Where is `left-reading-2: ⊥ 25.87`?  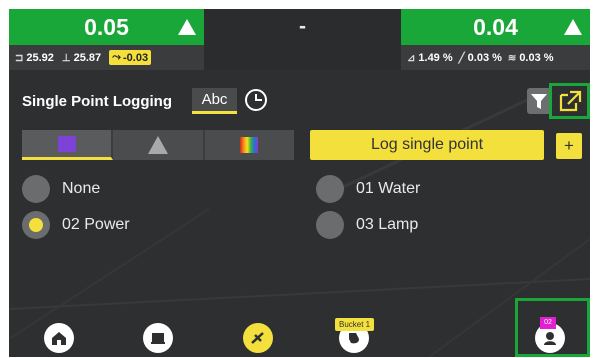 left-reading-2: ⊥ 25.87 is located at coordinates (81, 57).